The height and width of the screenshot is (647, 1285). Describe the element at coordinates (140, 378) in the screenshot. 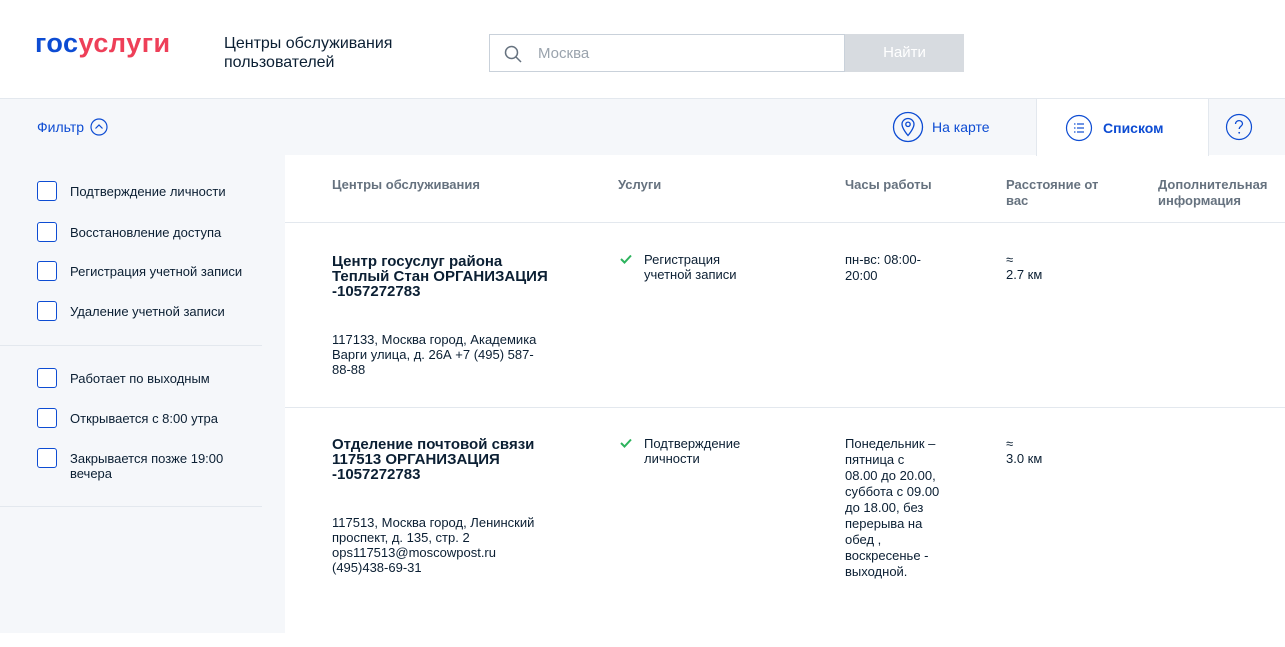

I see `filter-label: Работает по выходным` at that location.